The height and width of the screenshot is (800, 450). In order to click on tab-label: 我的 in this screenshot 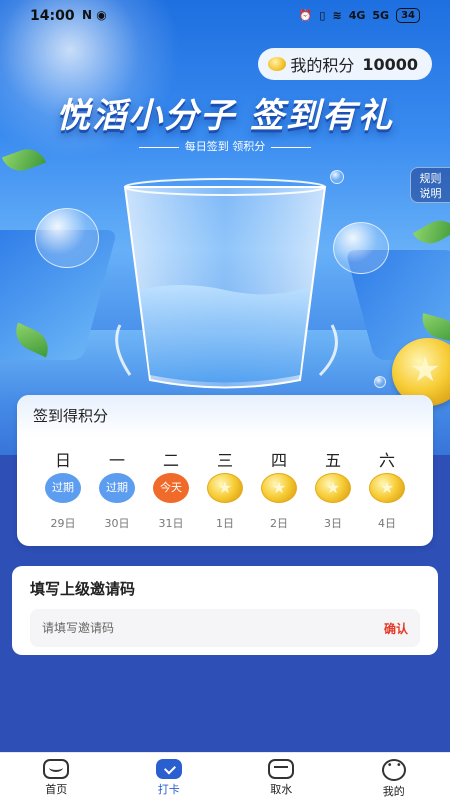, I will do `click(393, 791)`.